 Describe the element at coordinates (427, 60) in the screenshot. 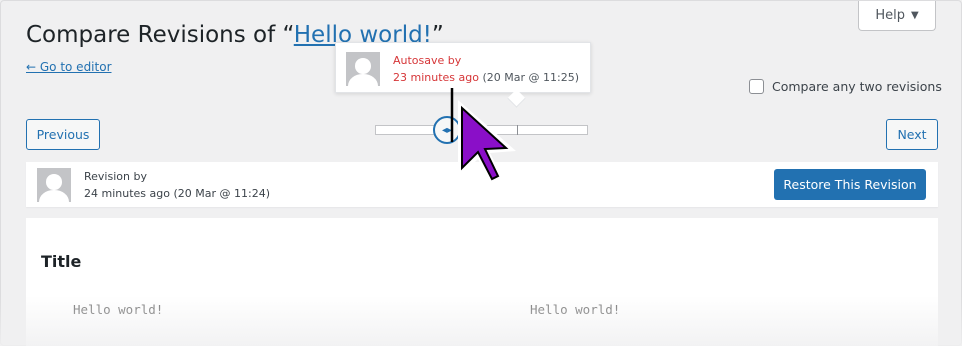

I see `tooltip-author-line: Autosave by` at that location.